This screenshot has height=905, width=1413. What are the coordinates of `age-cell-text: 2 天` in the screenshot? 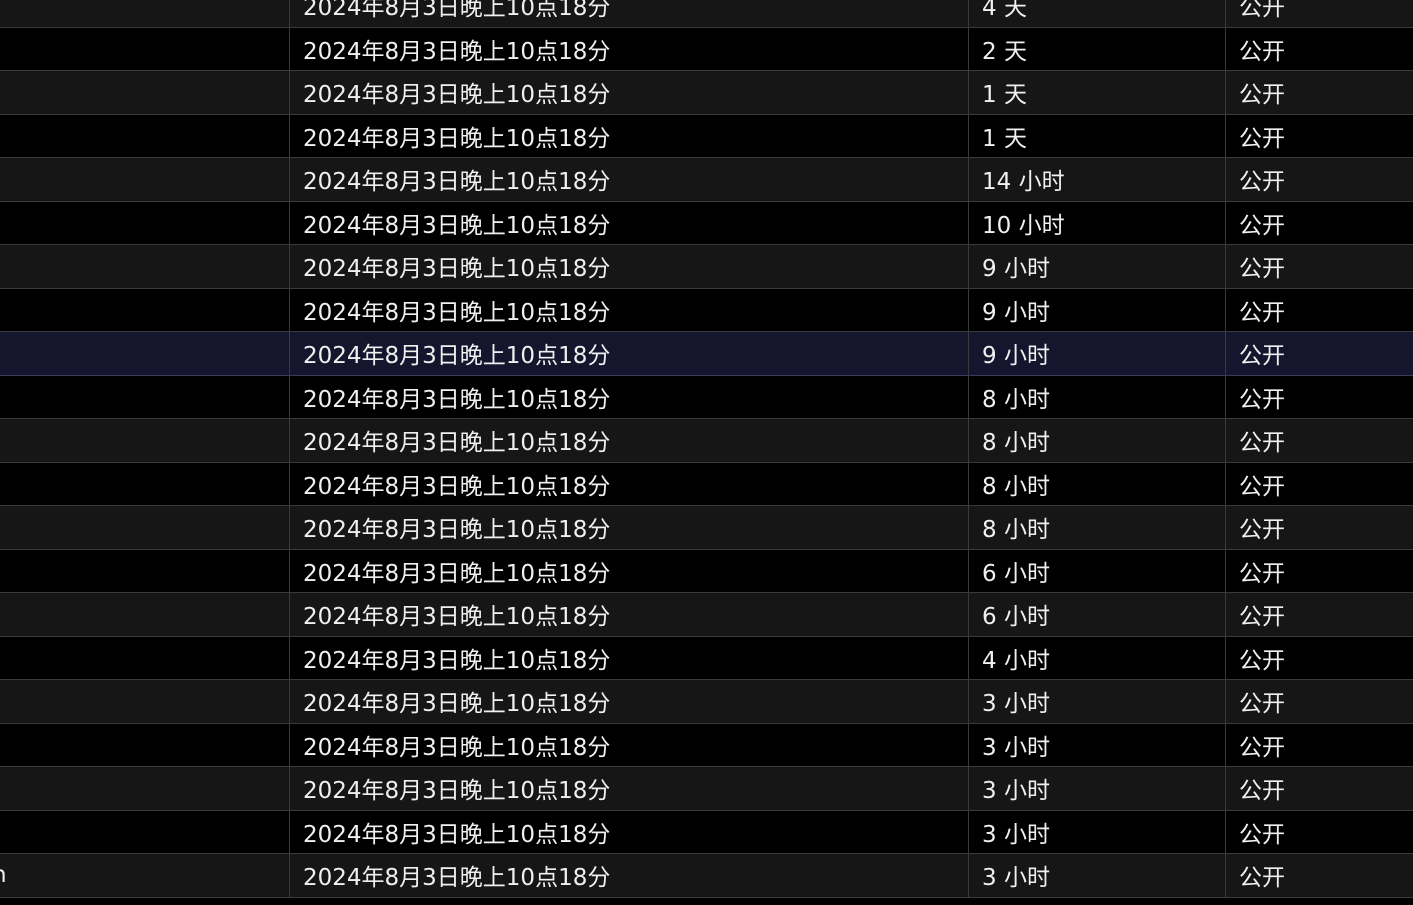 It's located at (1004, 51).